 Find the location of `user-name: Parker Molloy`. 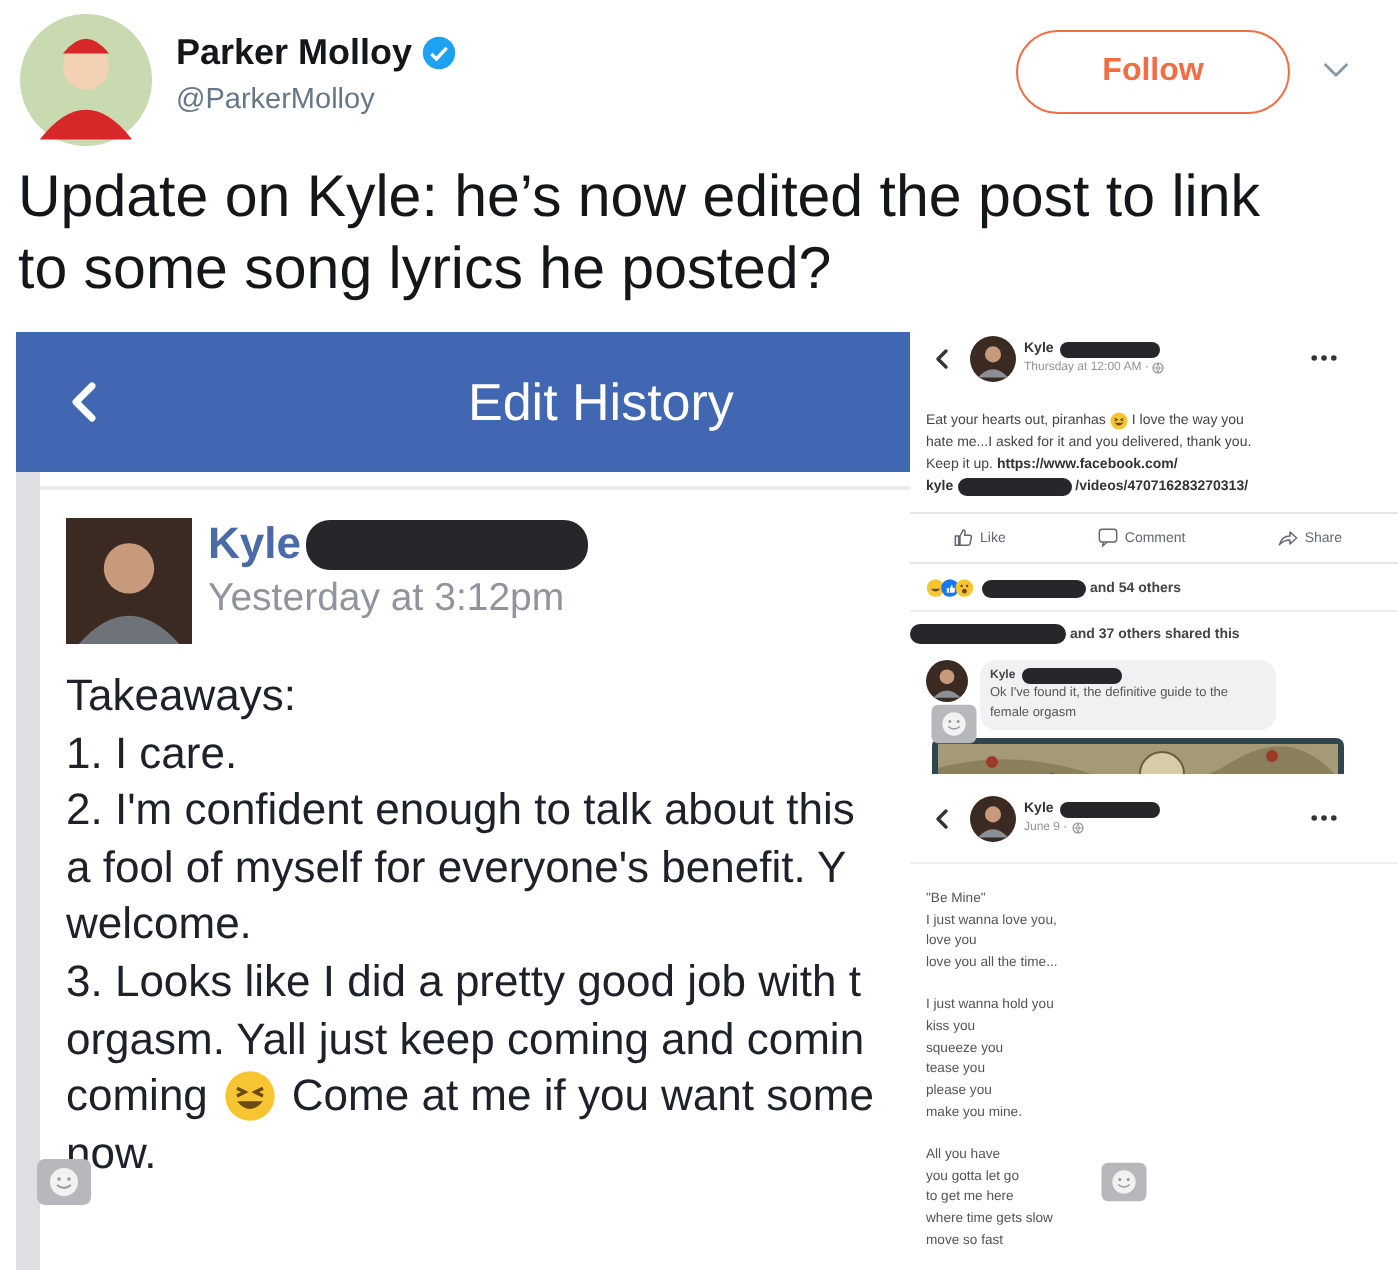

user-name: Parker Molloy is located at coordinates (294, 53).